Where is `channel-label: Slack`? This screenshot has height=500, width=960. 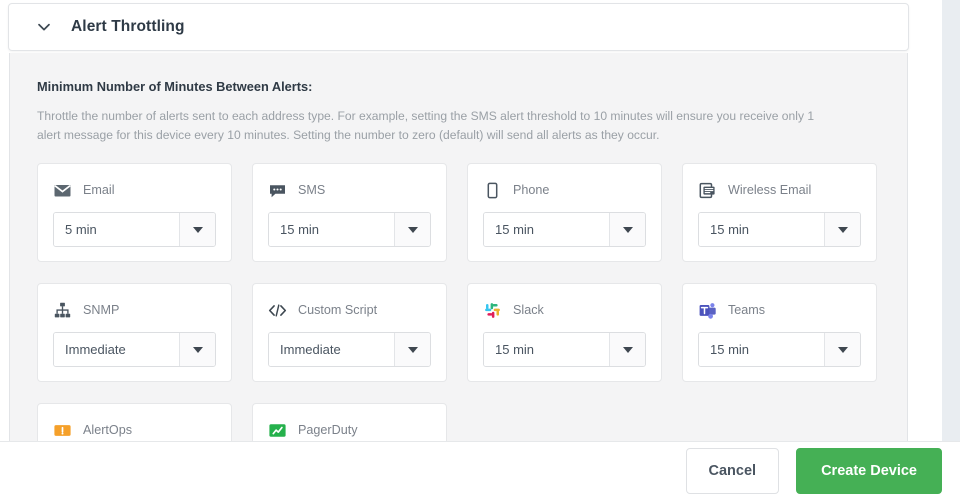
channel-label: Slack is located at coordinates (528, 310).